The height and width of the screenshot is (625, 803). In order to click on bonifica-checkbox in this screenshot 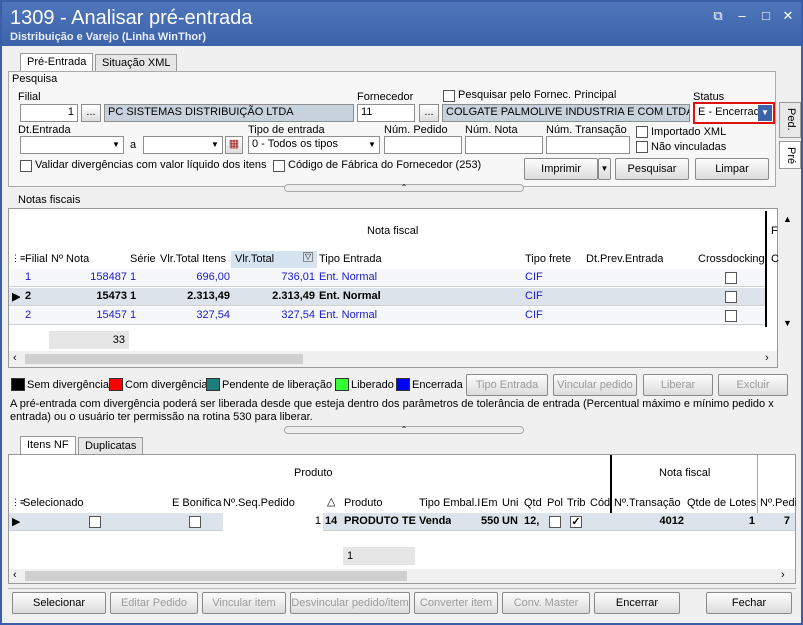, I will do `click(195, 522)`.